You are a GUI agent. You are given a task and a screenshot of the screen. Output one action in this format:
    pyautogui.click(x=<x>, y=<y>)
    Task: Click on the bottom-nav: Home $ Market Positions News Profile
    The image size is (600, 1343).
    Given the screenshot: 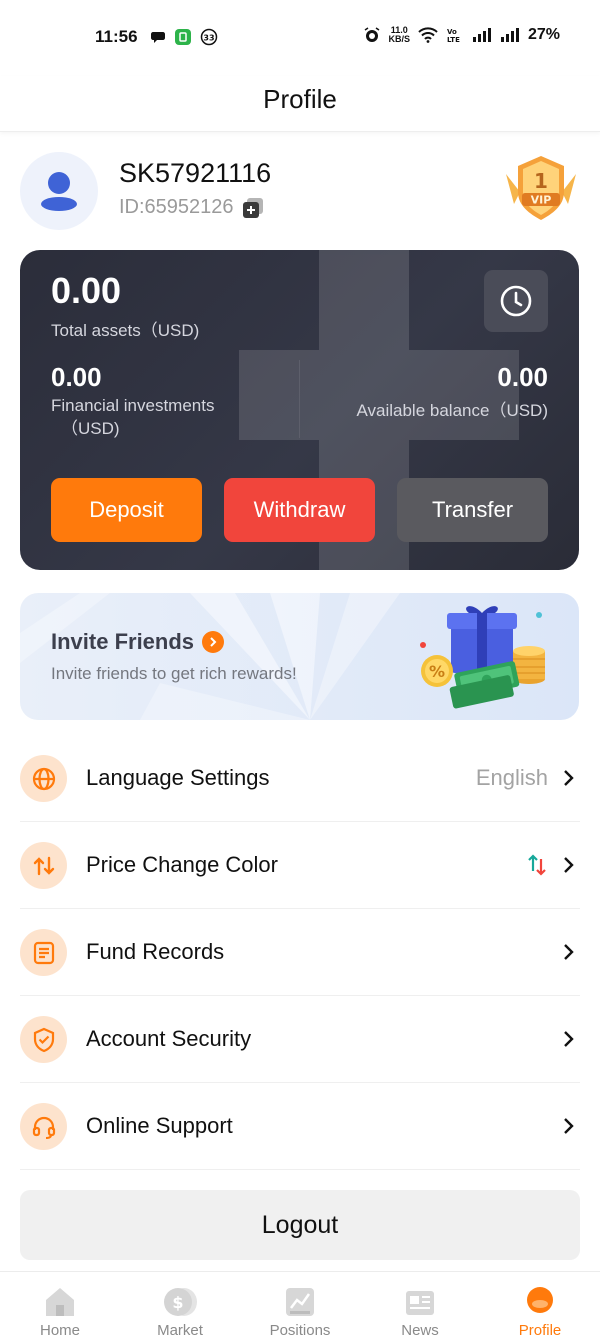 What is the action you would take?
    pyautogui.click(x=300, y=1307)
    